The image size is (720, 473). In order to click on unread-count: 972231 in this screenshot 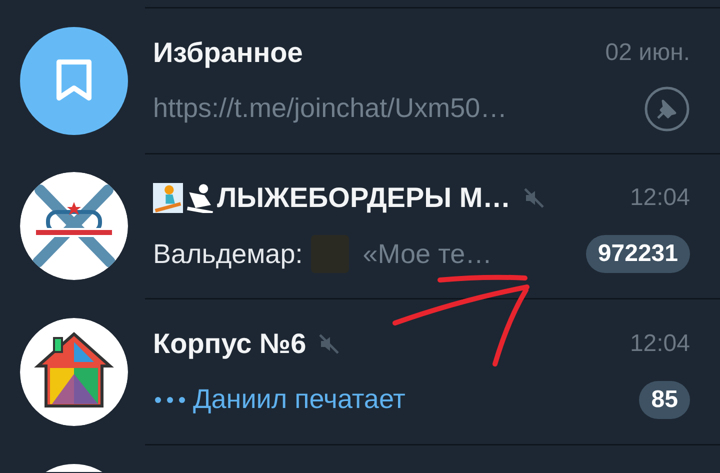, I will do `click(638, 254)`.